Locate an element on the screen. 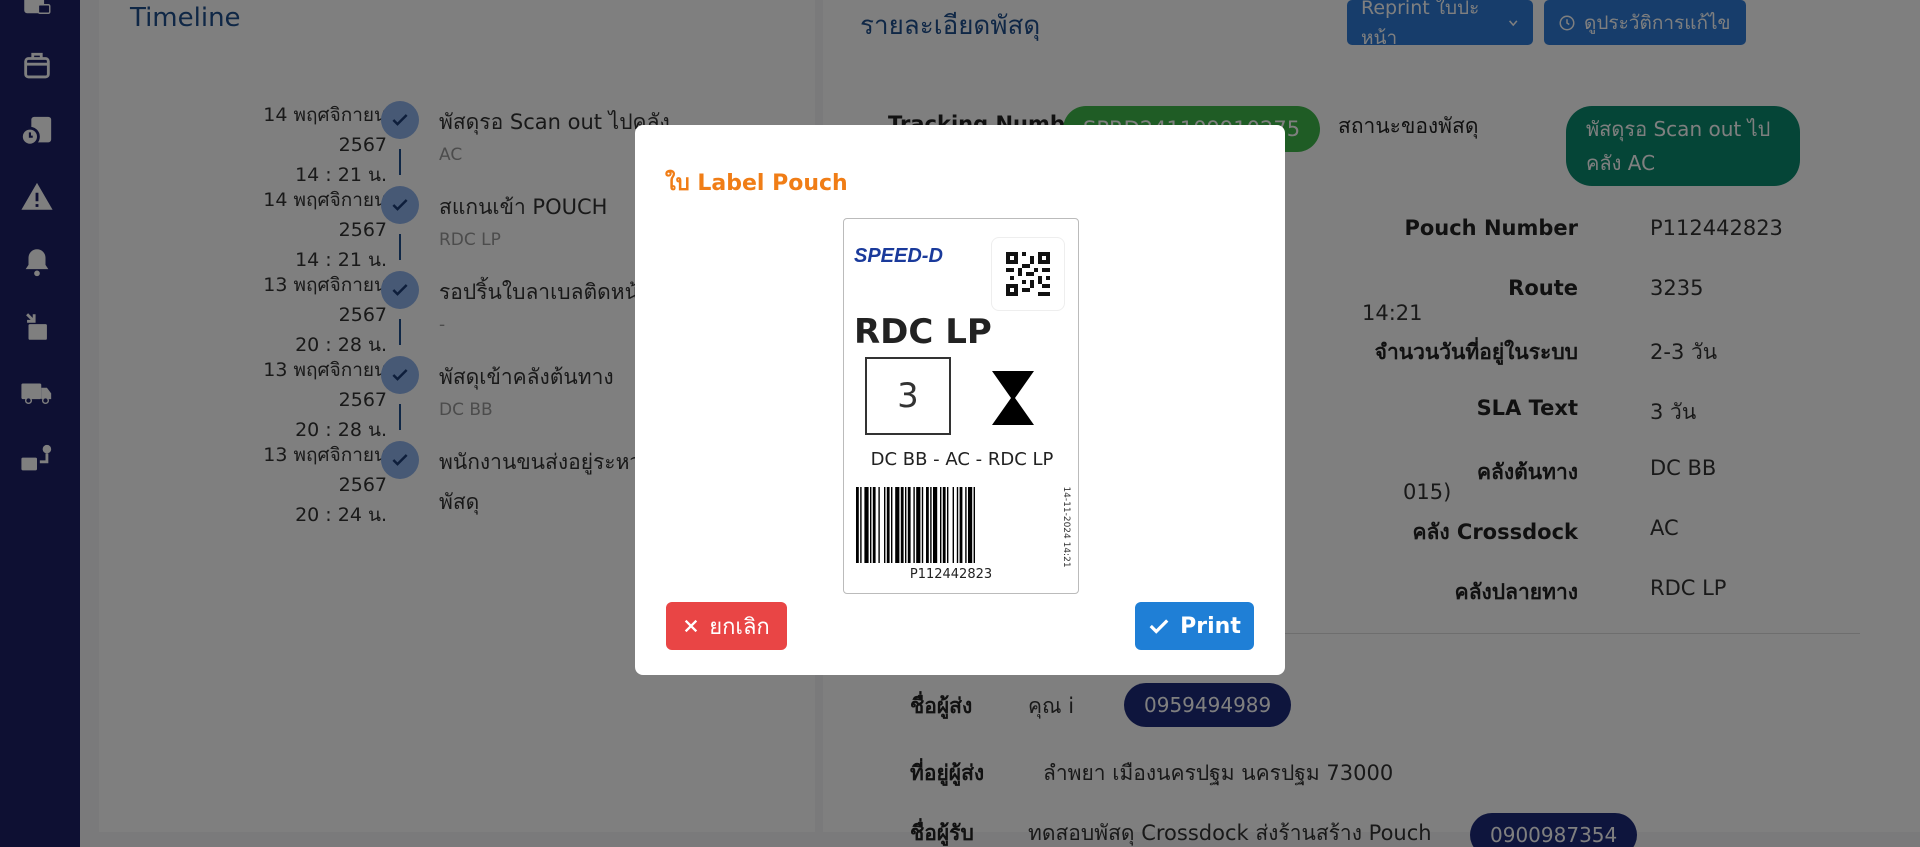 Image resolution: width=1920 pixels, height=847 pixels. print-label: Print is located at coordinates (1210, 626).